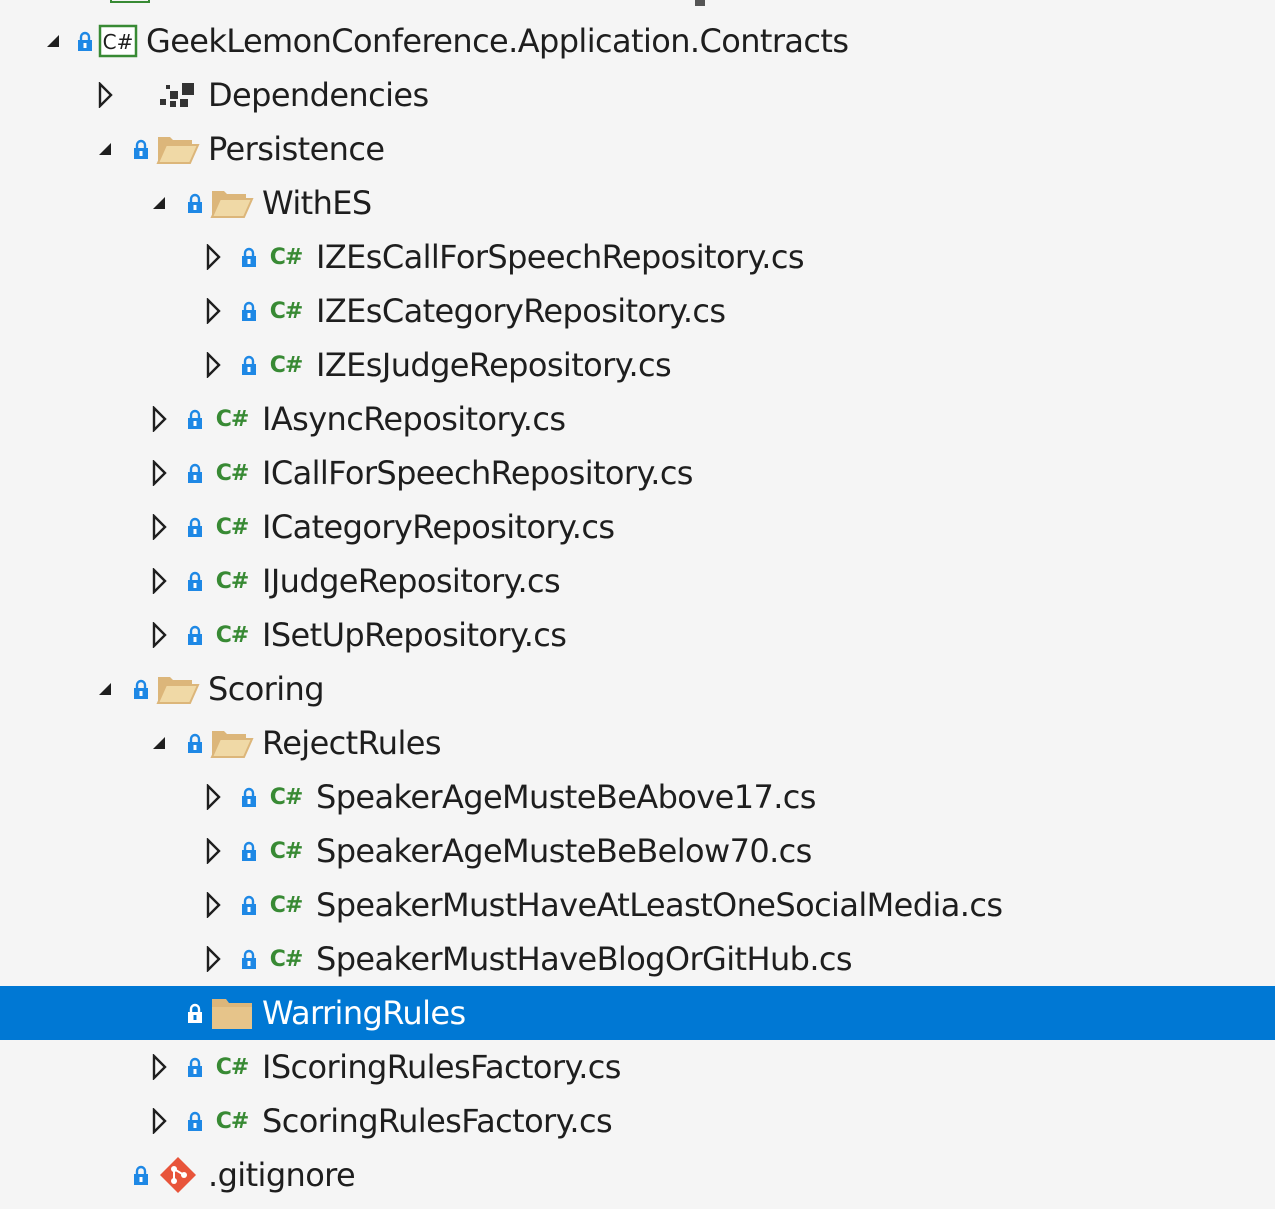  I want to click on tree-item-file: C# ScoringRulesFactory.cs, so click(637, 1121).